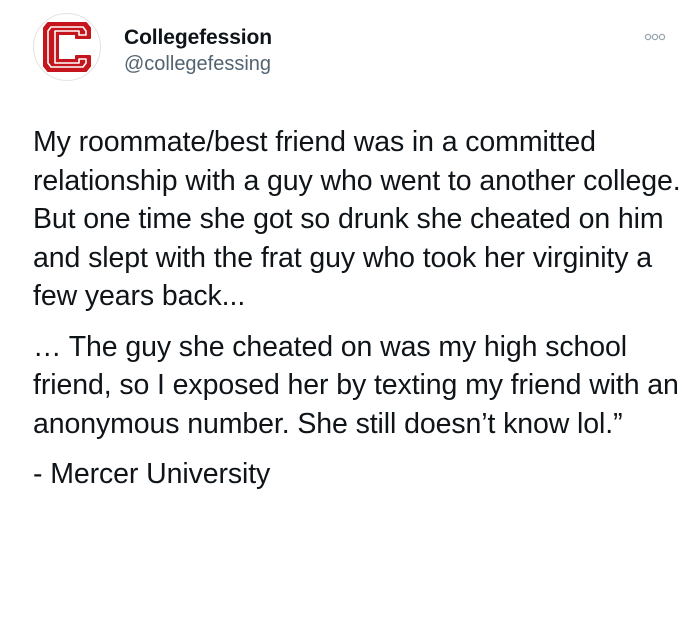  What do you see at coordinates (353, 53) in the screenshot?
I see `tweet-header: Collegefession @collegefessing` at bounding box center [353, 53].